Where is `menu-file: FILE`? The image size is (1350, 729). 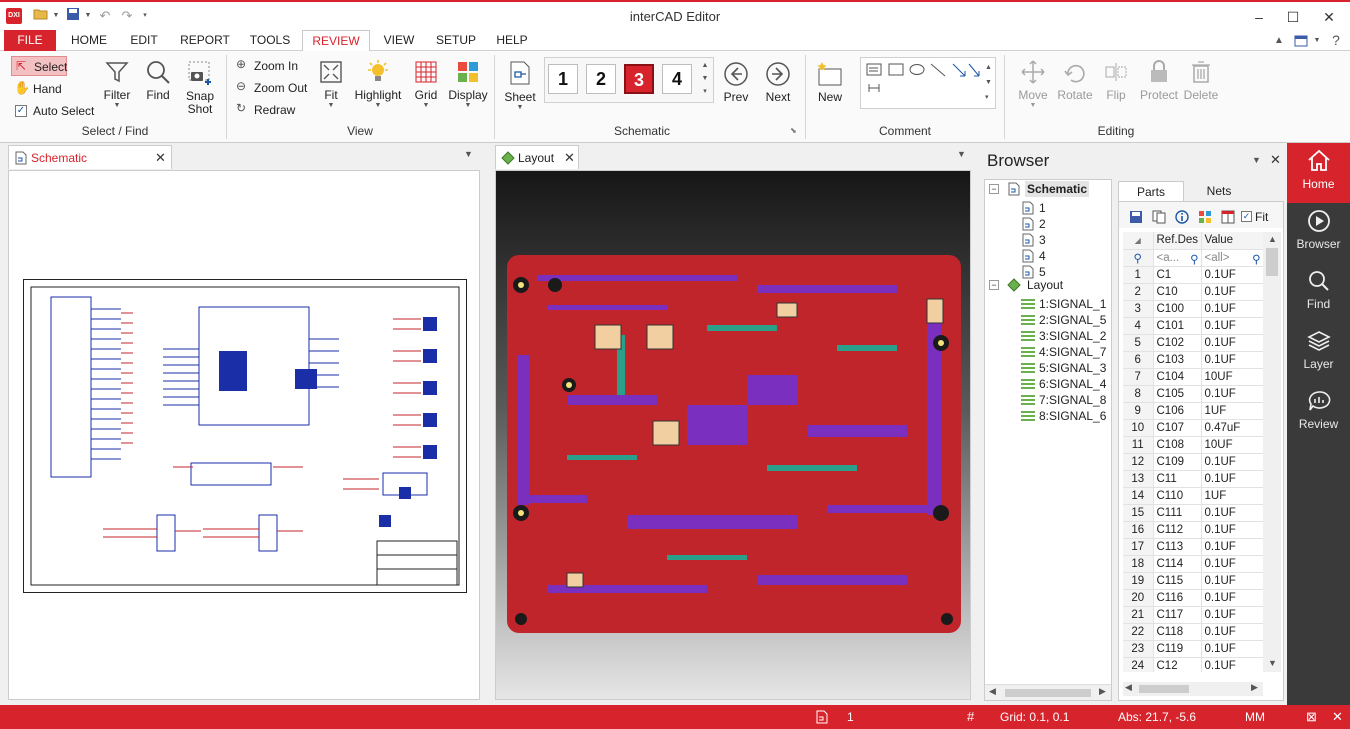 menu-file: FILE is located at coordinates (30, 40).